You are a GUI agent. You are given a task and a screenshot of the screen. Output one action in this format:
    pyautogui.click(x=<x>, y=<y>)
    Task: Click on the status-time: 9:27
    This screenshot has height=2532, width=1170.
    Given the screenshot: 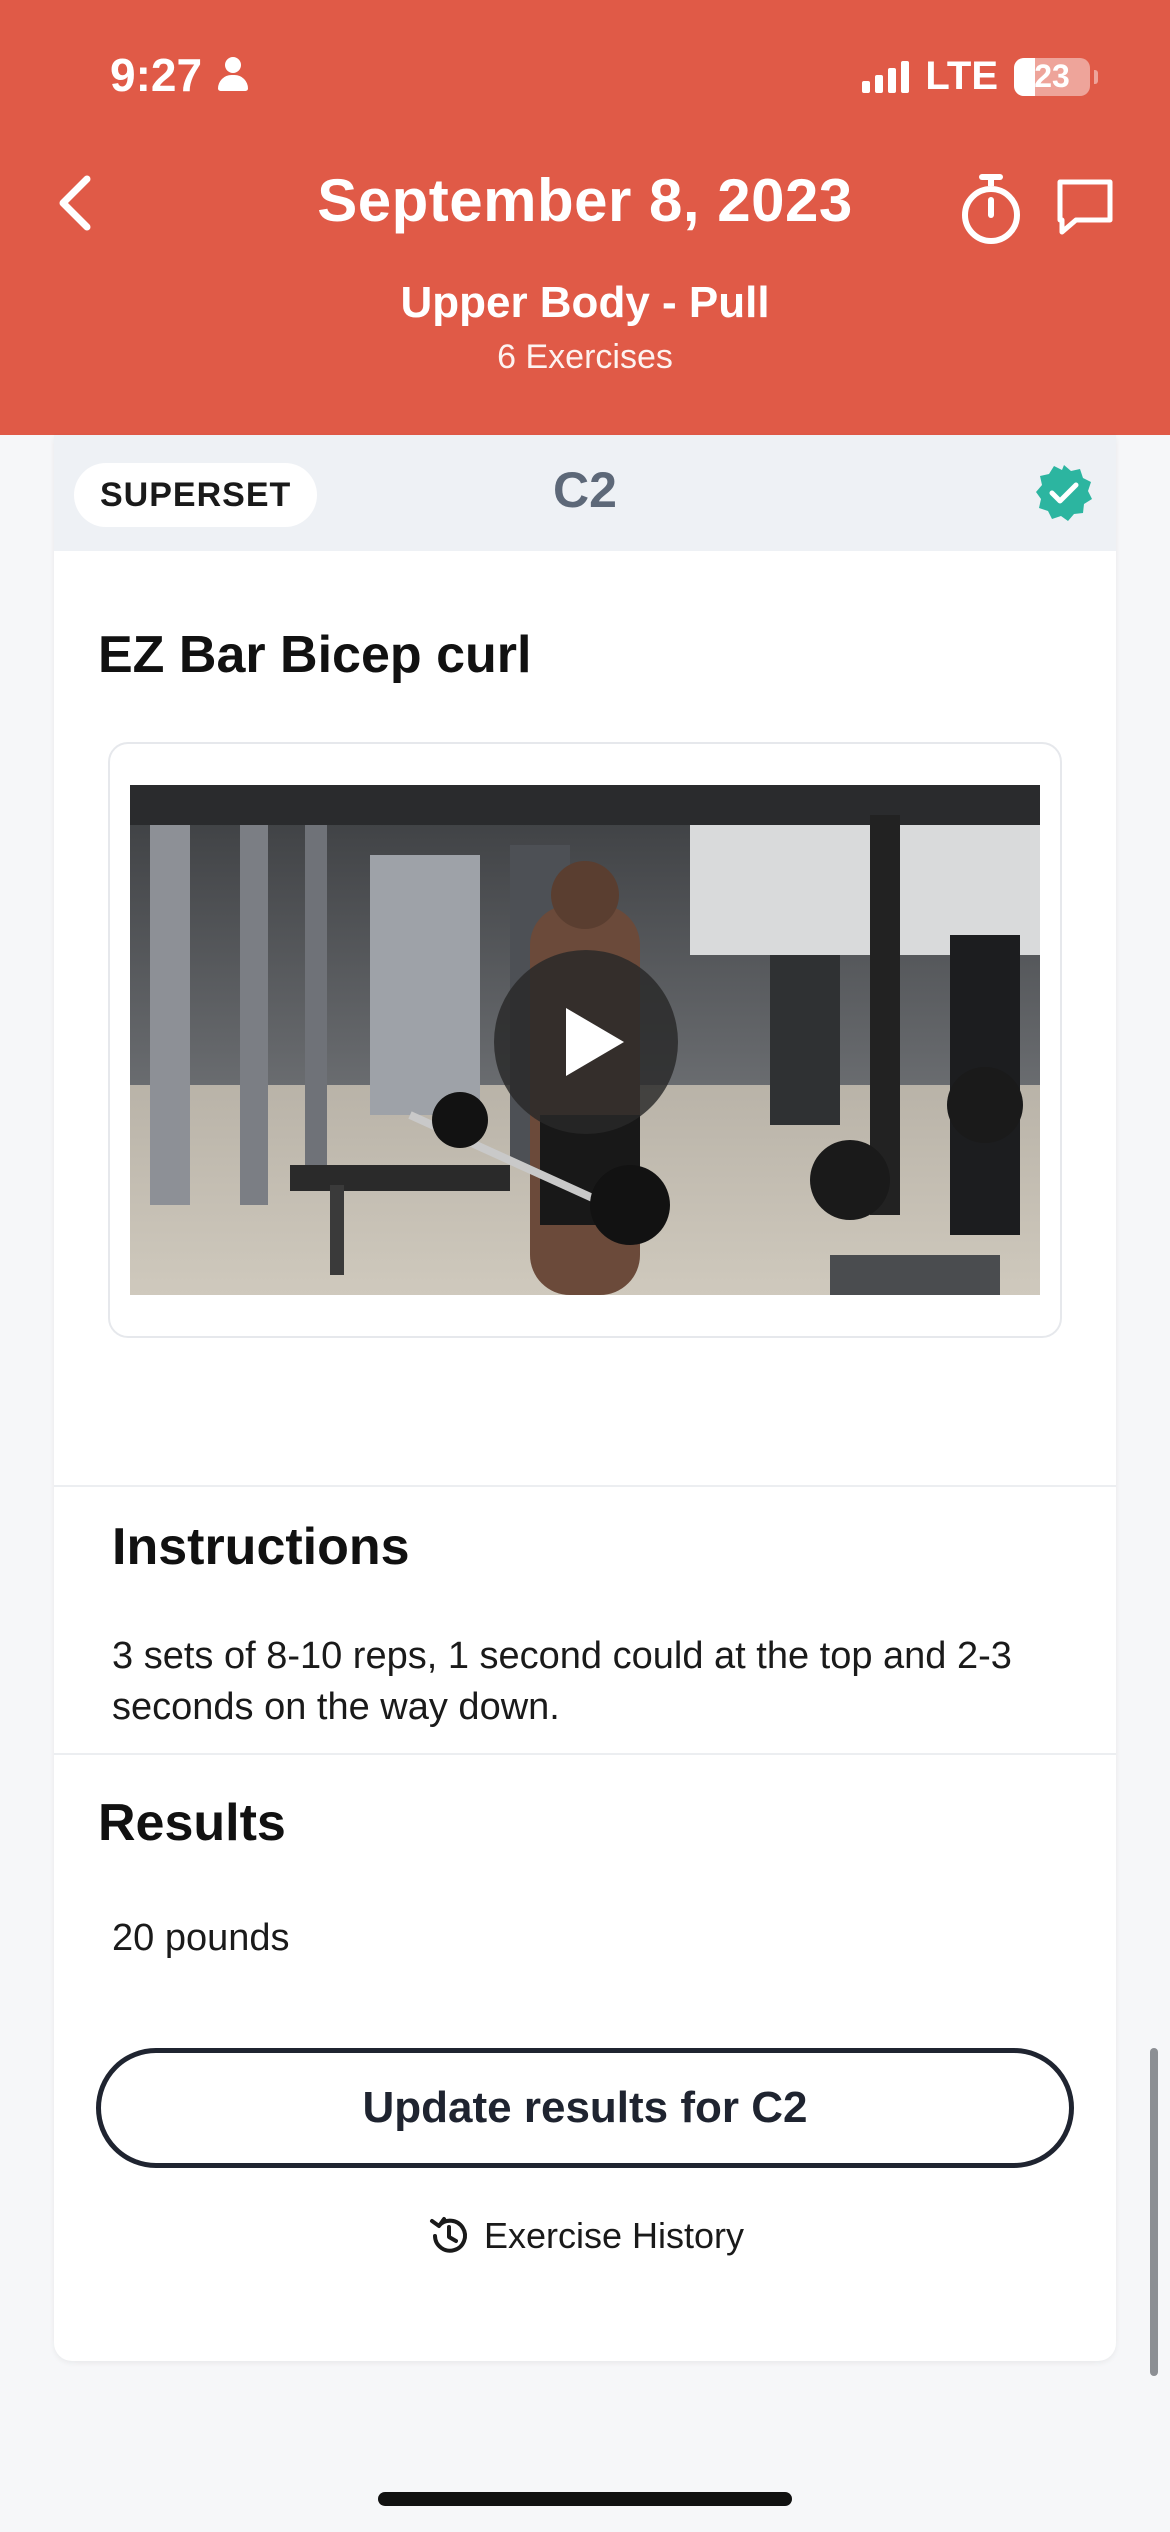 What is the action you would take?
    pyautogui.click(x=180, y=75)
    